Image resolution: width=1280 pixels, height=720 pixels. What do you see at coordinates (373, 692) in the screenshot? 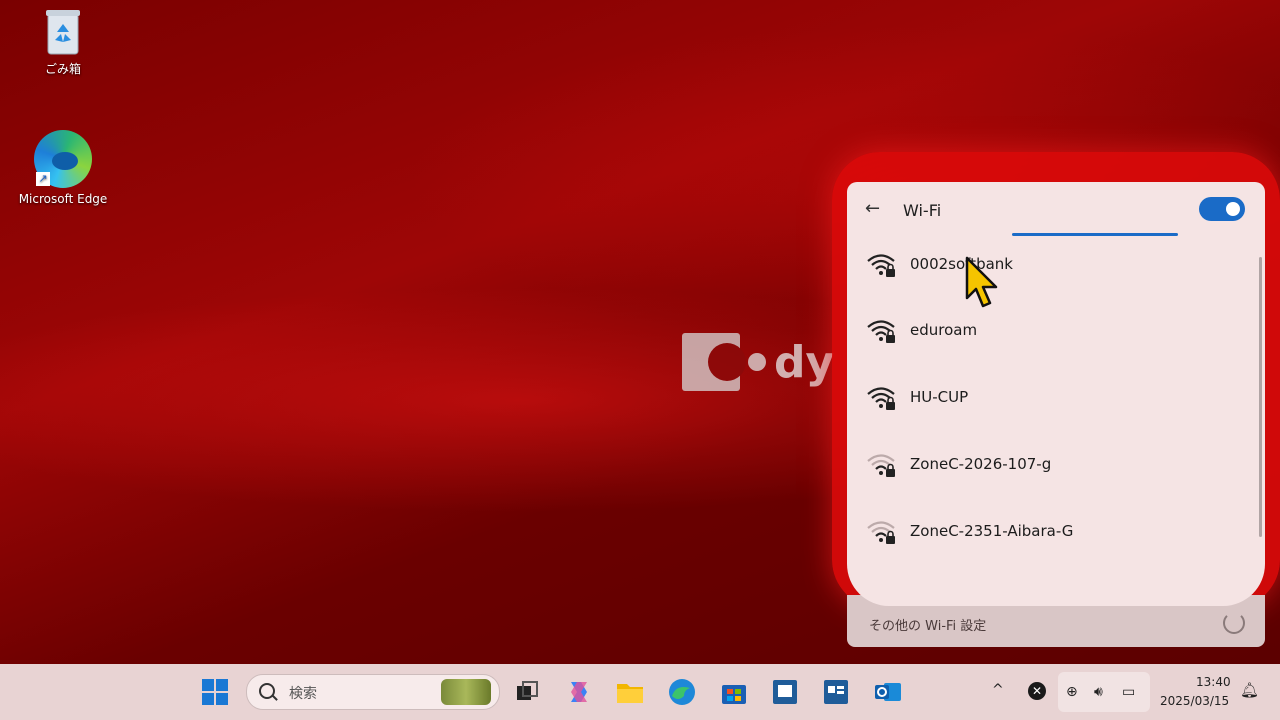
I see `taskbar-search-box: 検索` at bounding box center [373, 692].